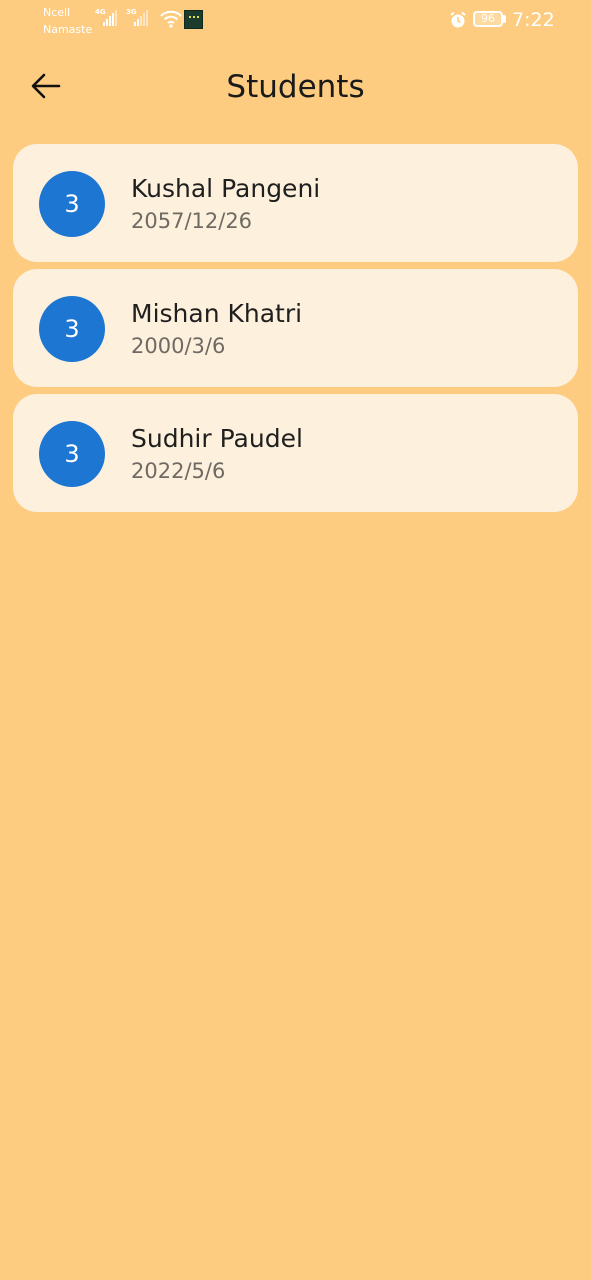  What do you see at coordinates (67, 21) in the screenshot?
I see `carrier-label: Ncell Namaste` at bounding box center [67, 21].